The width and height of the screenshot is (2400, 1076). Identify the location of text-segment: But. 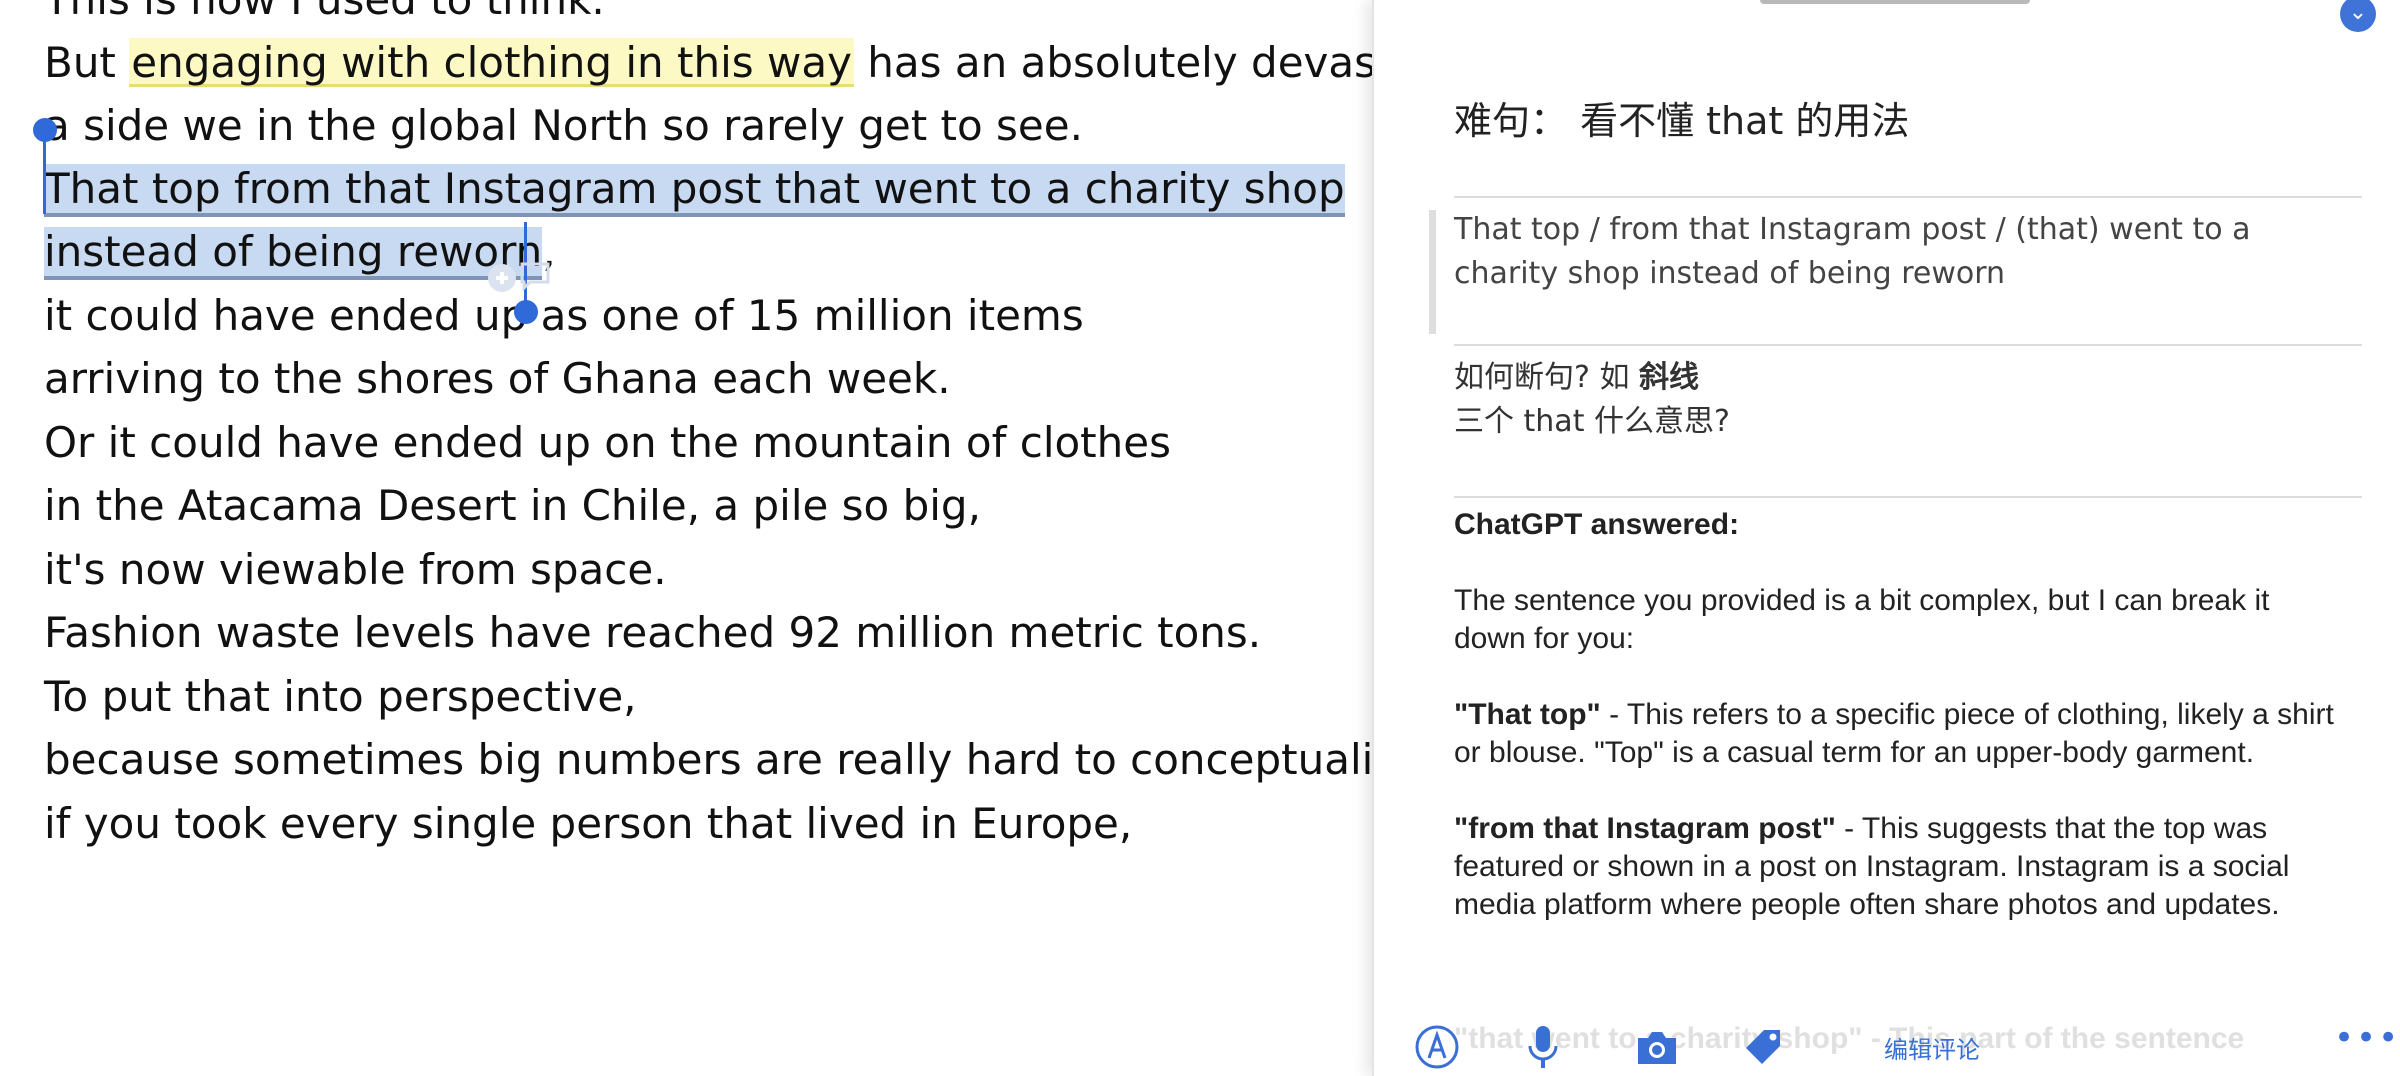
(87, 62).